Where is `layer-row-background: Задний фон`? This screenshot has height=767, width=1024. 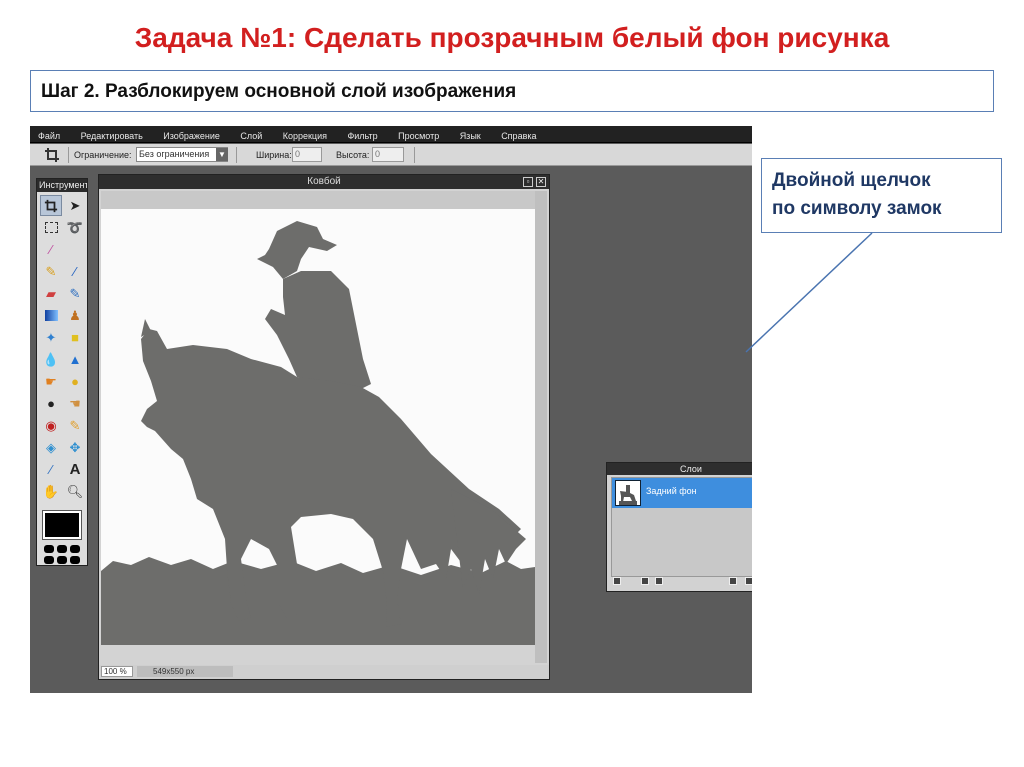 layer-row-background: Задний фон is located at coordinates (682, 493).